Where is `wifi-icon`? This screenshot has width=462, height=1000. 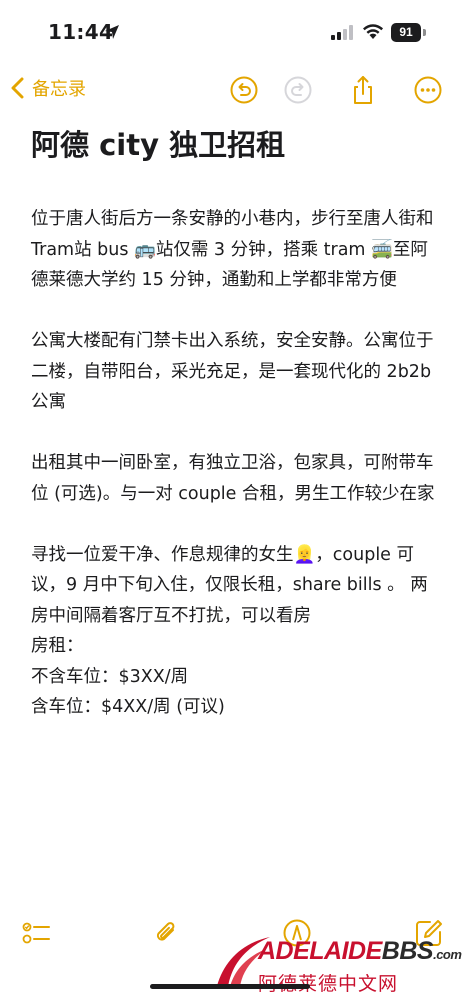
wifi-icon is located at coordinates (373, 31).